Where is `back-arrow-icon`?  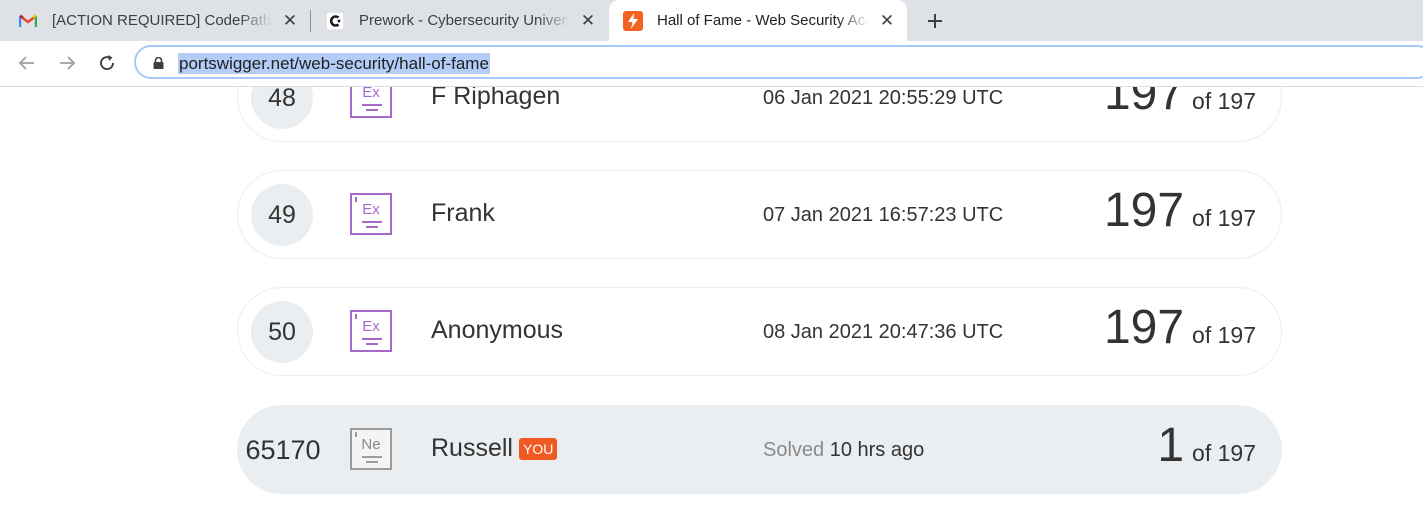 back-arrow-icon is located at coordinates (26, 63).